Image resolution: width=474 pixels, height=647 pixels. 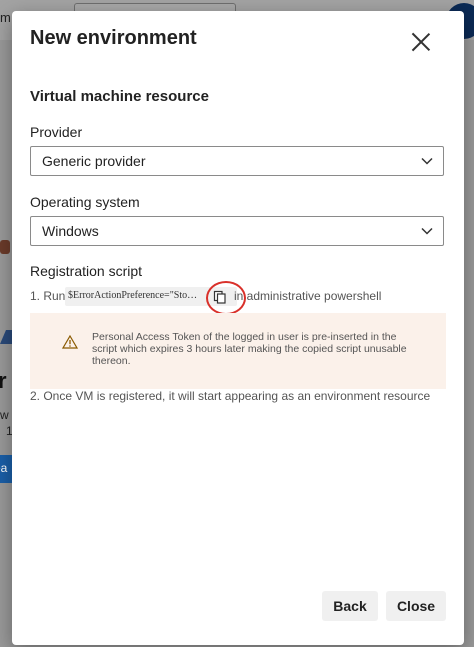 I want to click on provider-value: Generic provider, so click(x=94, y=161).